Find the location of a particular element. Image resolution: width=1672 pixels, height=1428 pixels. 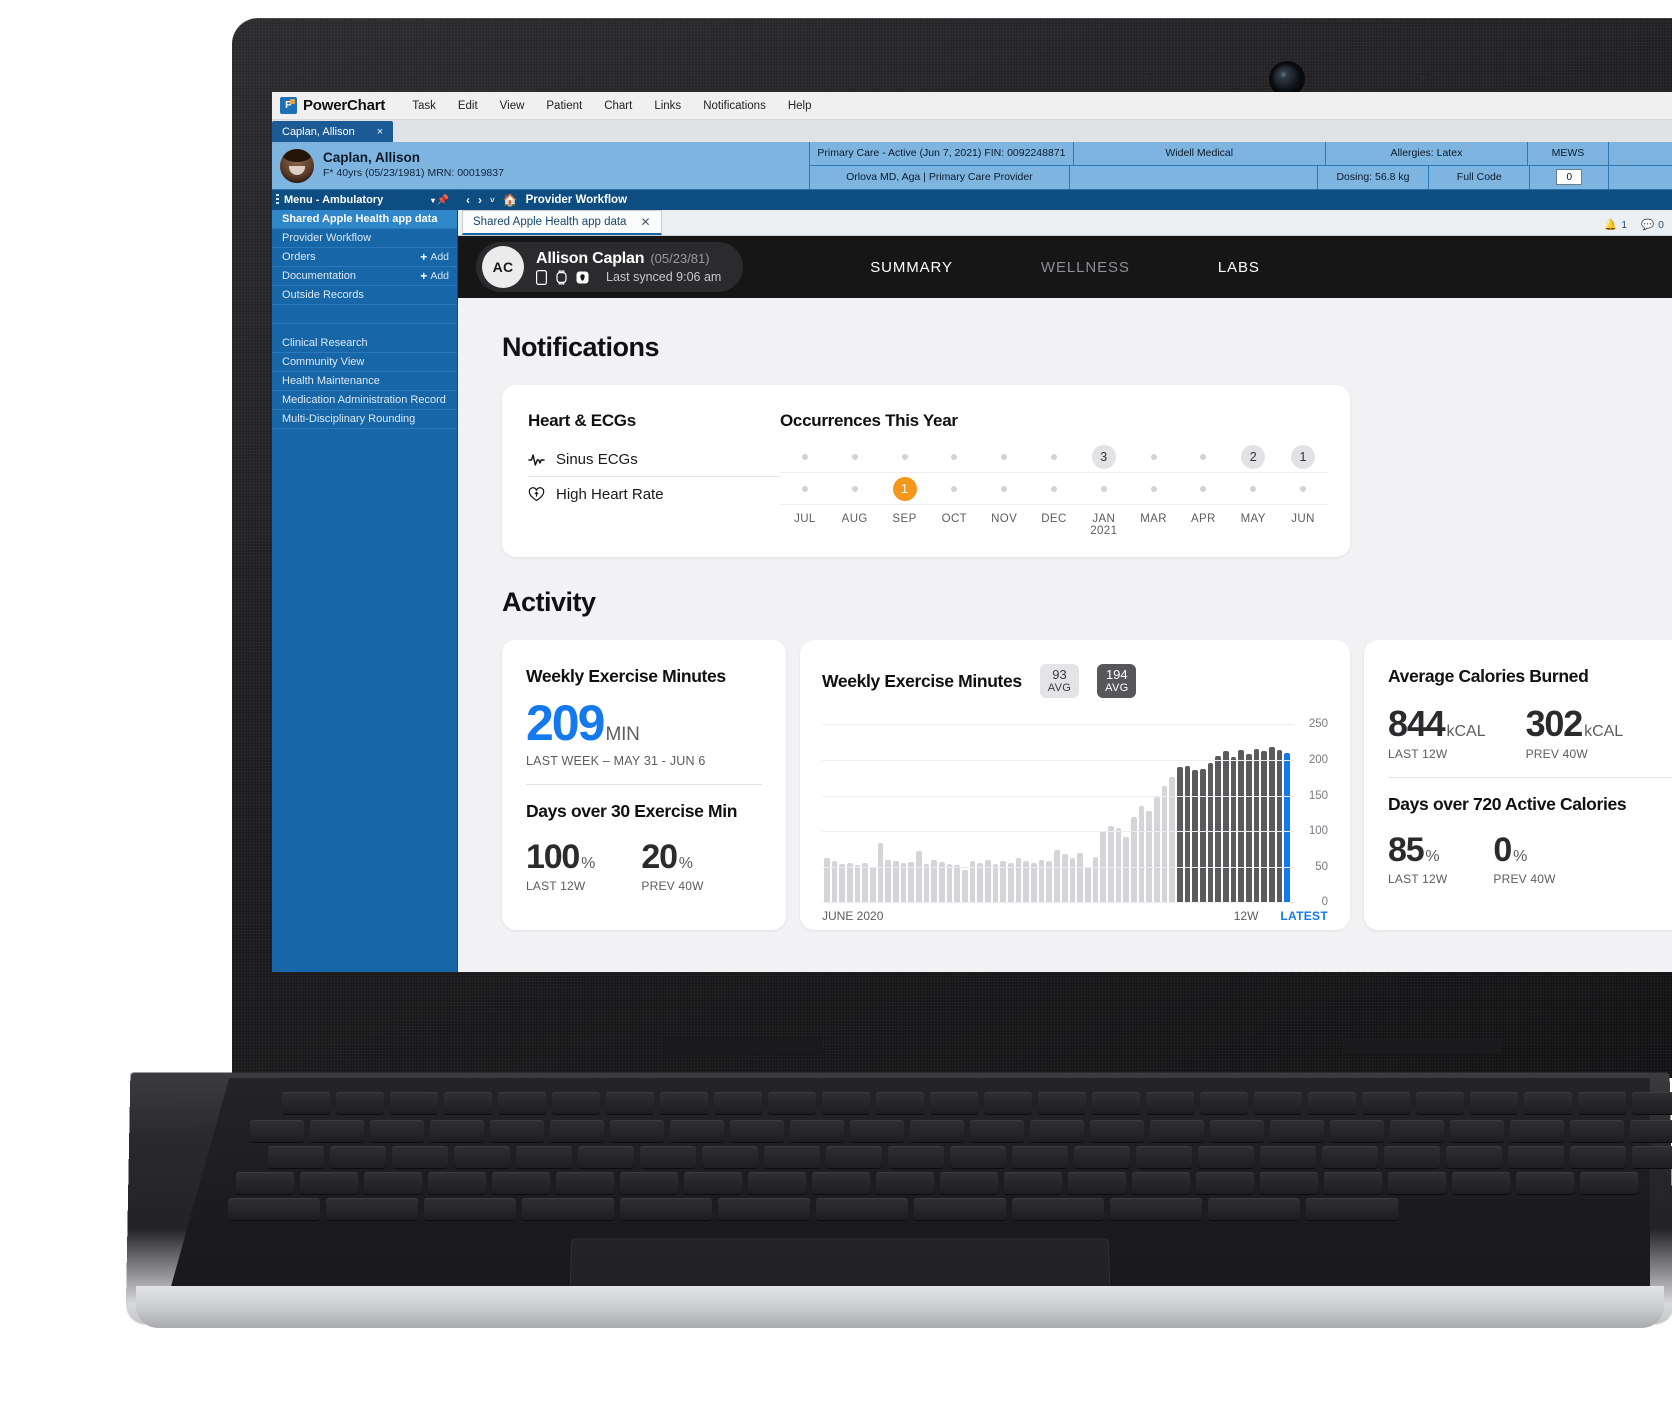

back-icon: ‹ is located at coordinates (468, 200).